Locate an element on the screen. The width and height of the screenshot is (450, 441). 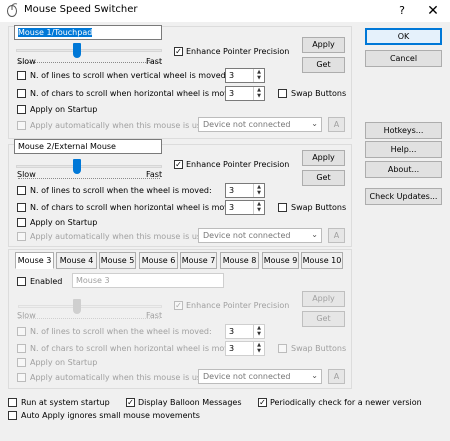
mouse3-enabled-label: Enabled is located at coordinates (46, 281).